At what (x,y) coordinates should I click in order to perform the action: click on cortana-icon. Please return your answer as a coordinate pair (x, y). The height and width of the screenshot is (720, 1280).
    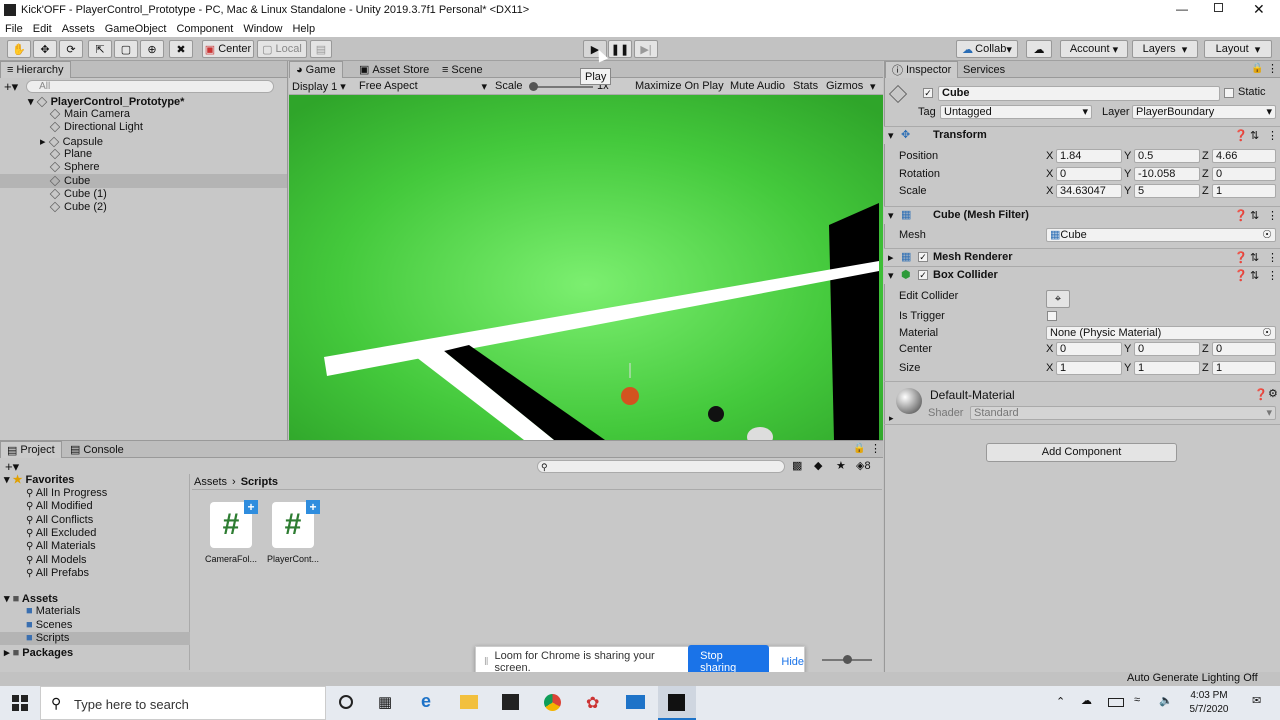
    Looking at the image, I should click on (346, 702).